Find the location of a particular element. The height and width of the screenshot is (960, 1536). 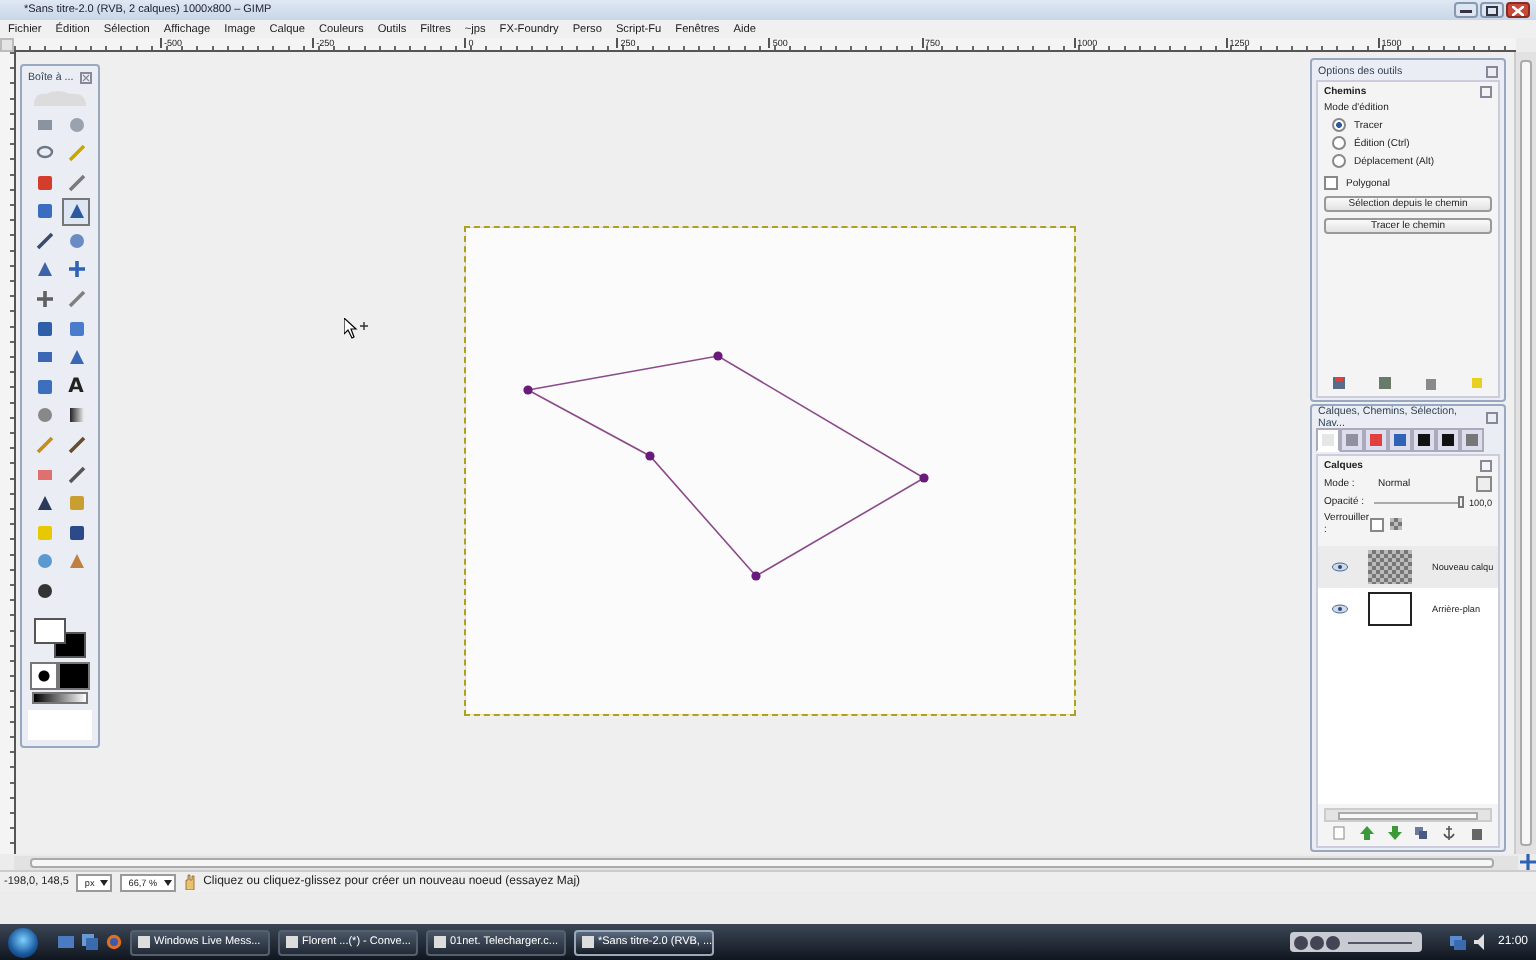

minimize-button is located at coordinates (1466, 10).